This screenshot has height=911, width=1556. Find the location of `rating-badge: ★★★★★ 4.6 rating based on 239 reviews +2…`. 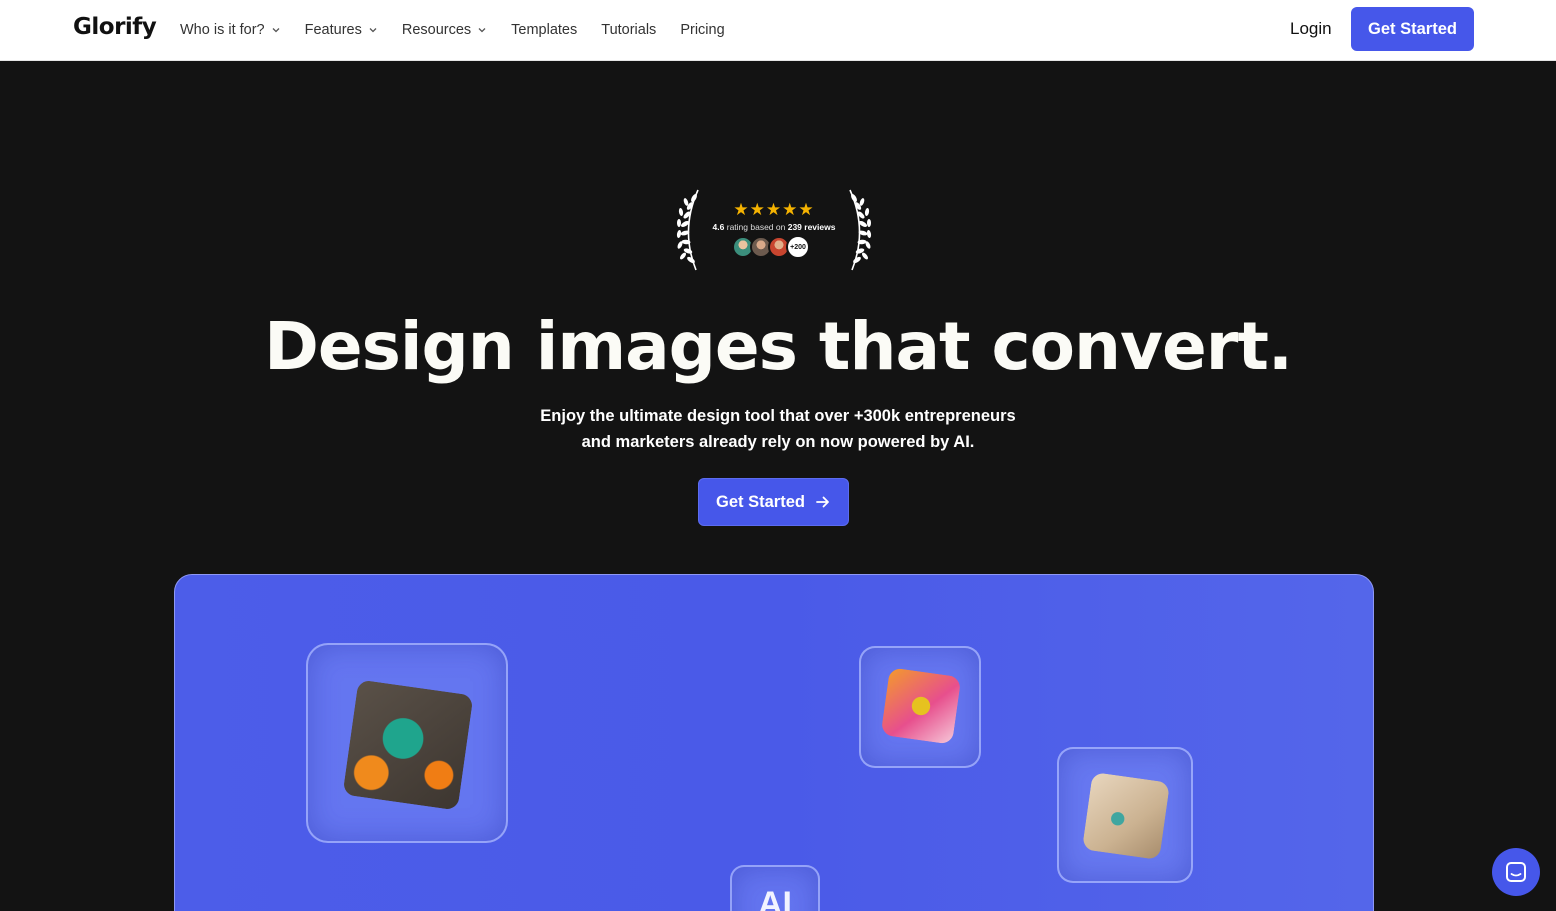

rating-badge: ★★★★★ 4.6 rating based on 239 reviews +2… is located at coordinates (774, 230).